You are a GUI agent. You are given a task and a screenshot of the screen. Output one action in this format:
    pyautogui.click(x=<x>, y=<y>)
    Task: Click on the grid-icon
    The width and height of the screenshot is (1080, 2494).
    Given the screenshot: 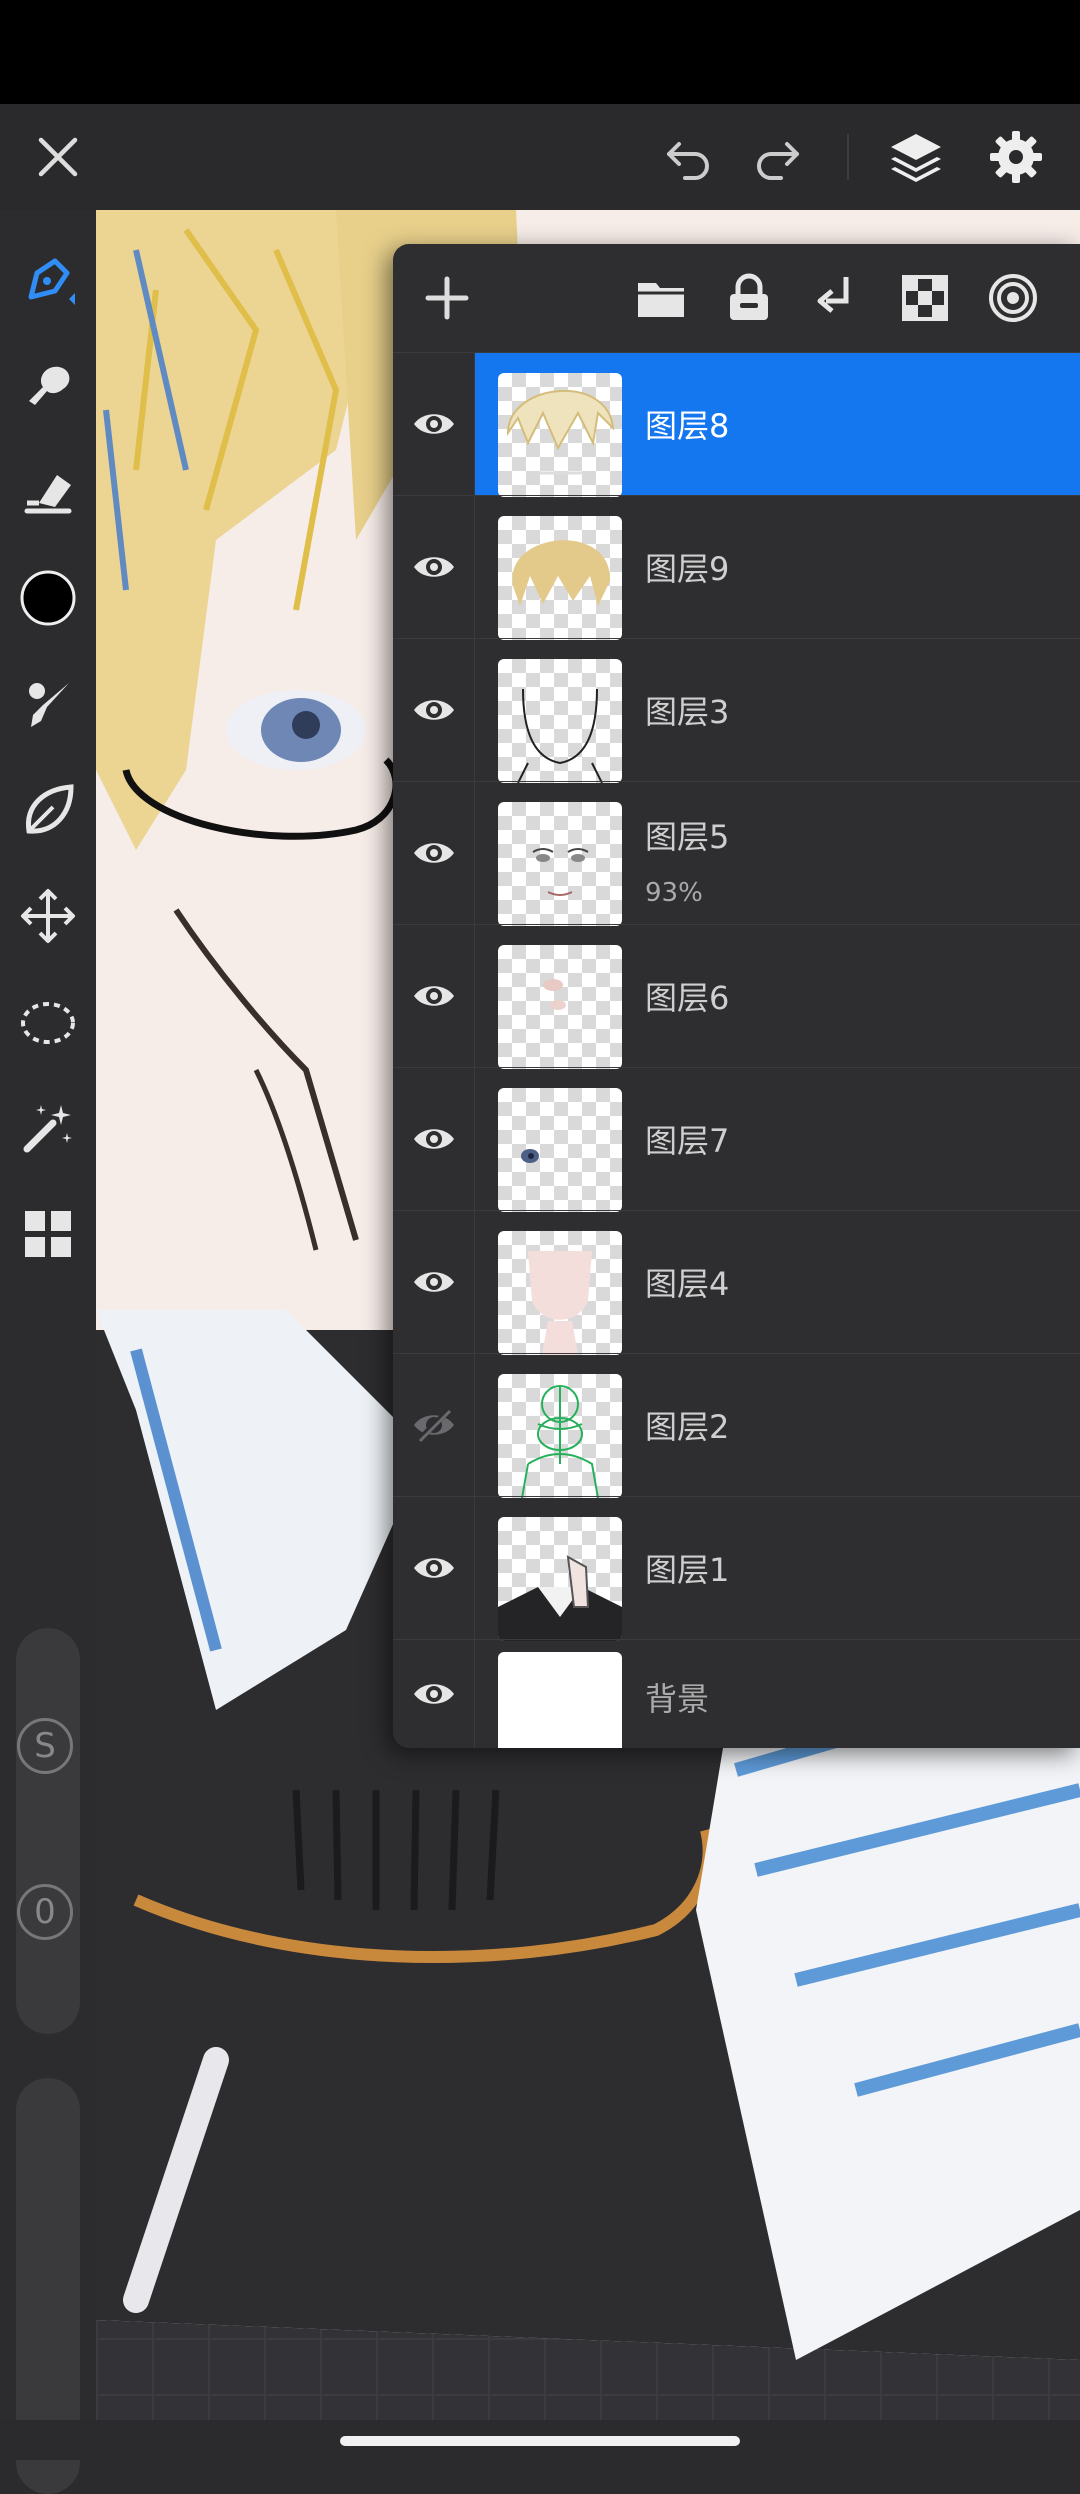 What is the action you would take?
    pyautogui.click(x=48, y=1234)
    